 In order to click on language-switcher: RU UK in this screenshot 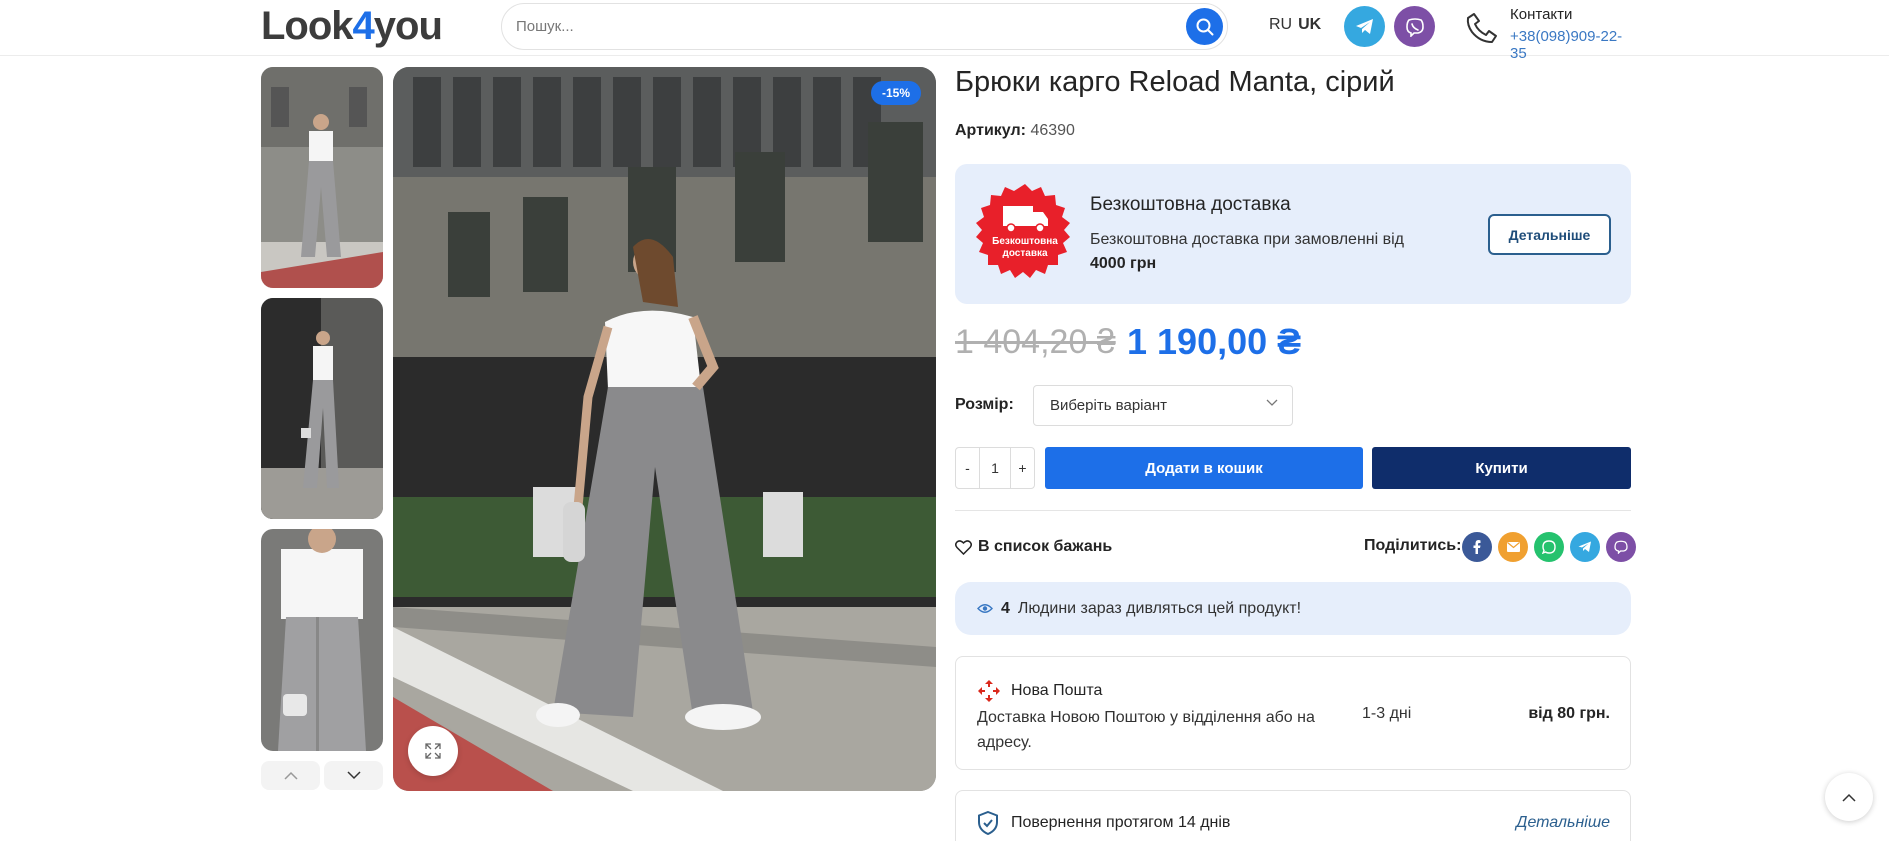, I will do `click(1295, 25)`.